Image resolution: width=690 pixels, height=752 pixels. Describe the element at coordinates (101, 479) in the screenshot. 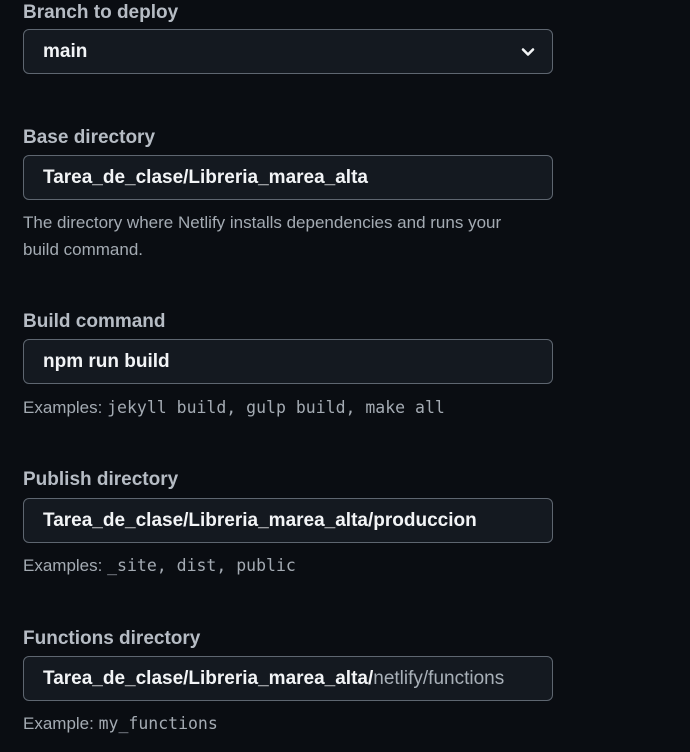

I see `publish-directory-label: Publish directory` at that location.